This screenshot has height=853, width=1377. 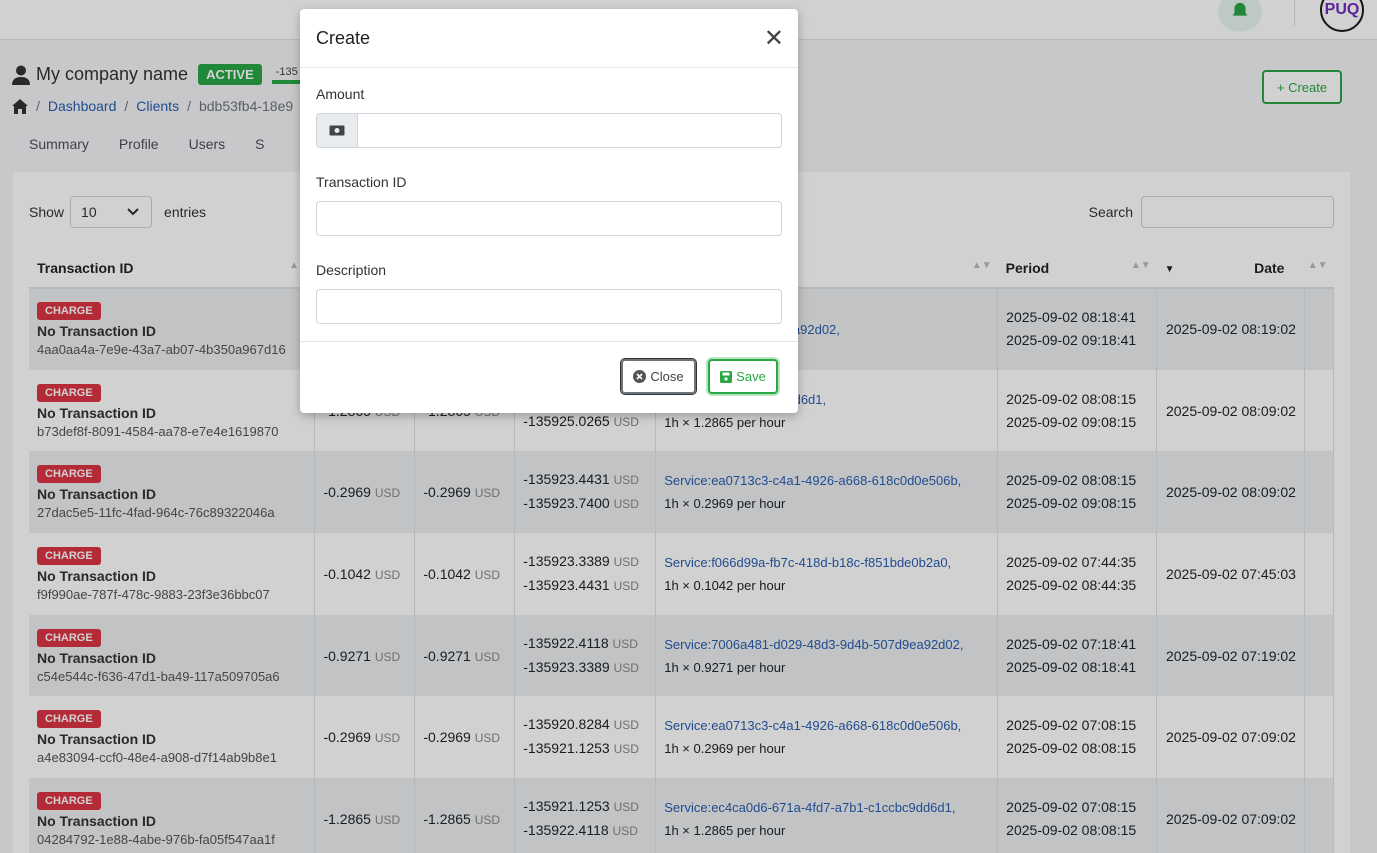 I want to click on modal-footer: Close Save, so click(x=549, y=377).